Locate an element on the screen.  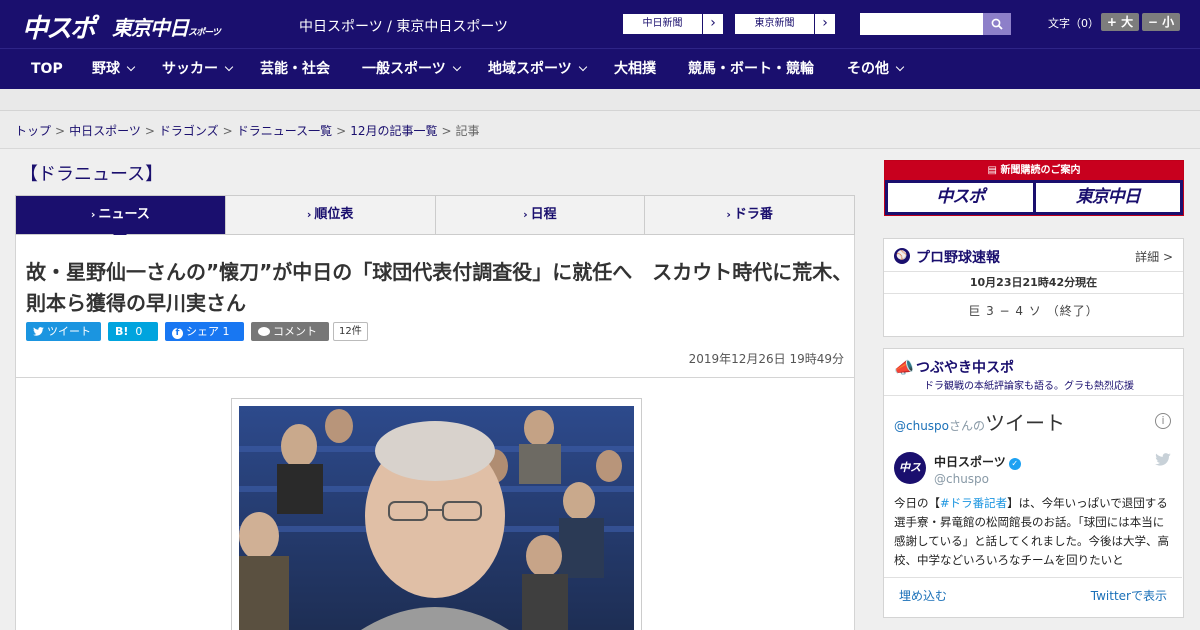
article-photo is located at coordinates (436, 518).